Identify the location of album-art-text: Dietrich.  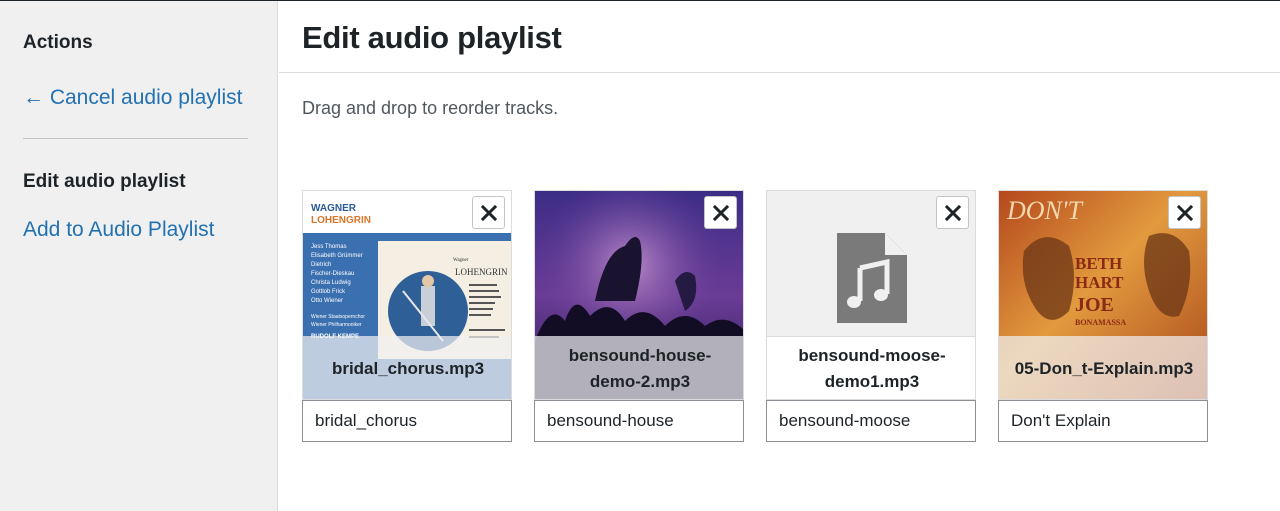
(321, 265).